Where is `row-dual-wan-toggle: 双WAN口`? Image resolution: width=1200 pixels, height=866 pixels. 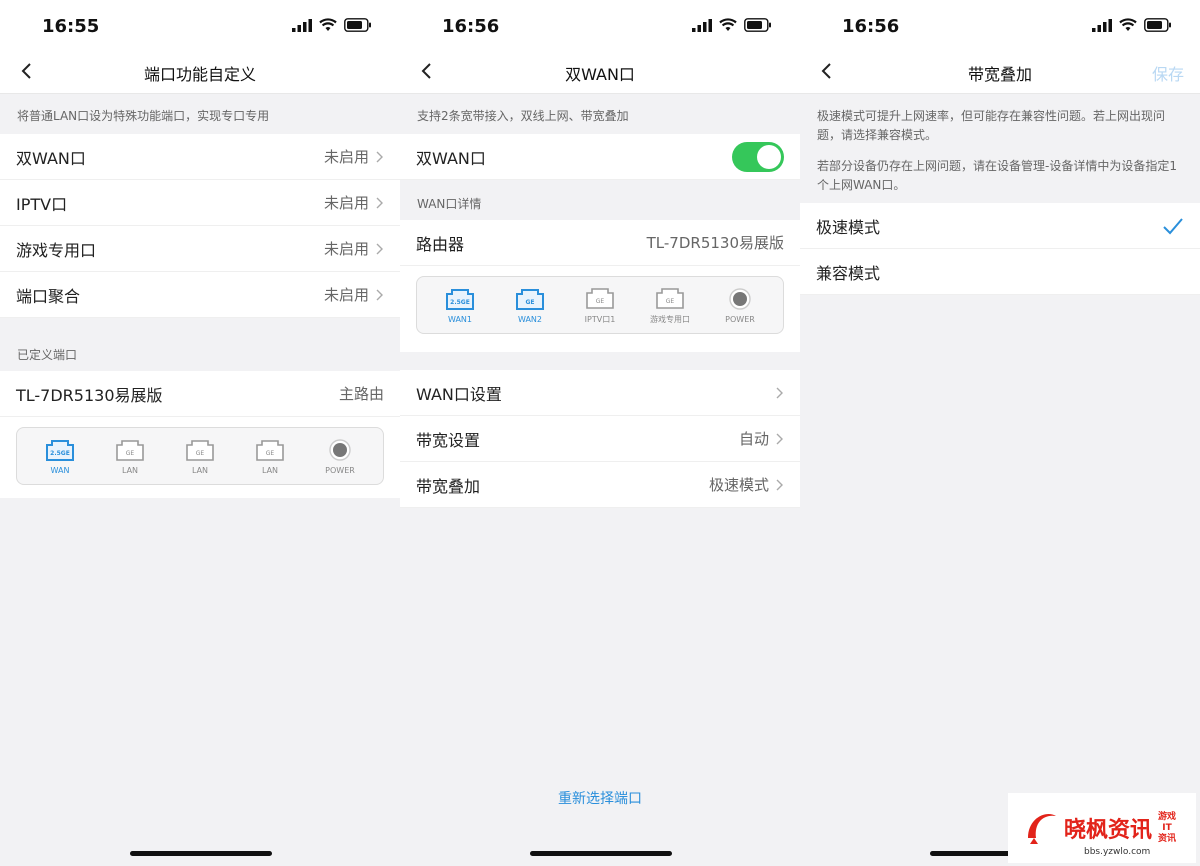
row-dual-wan-toggle: 双WAN口 is located at coordinates (600, 157).